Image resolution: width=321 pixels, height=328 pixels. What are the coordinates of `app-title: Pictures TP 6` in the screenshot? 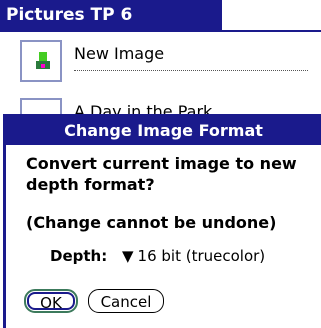 It's located at (111, 15).